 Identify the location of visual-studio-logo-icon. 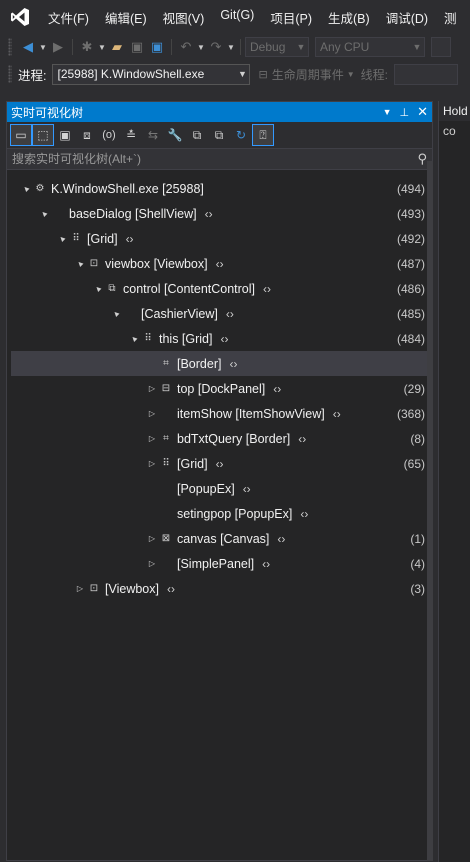
(20, 17).